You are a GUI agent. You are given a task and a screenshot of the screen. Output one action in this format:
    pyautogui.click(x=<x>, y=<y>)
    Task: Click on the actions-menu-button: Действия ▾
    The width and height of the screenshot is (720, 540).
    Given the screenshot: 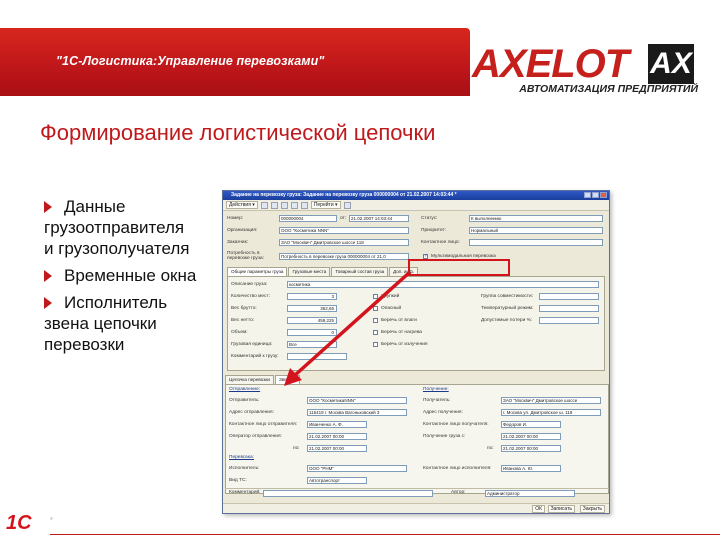 What is the action you would take?
    pyautogui.click(x=242, y=205)
    